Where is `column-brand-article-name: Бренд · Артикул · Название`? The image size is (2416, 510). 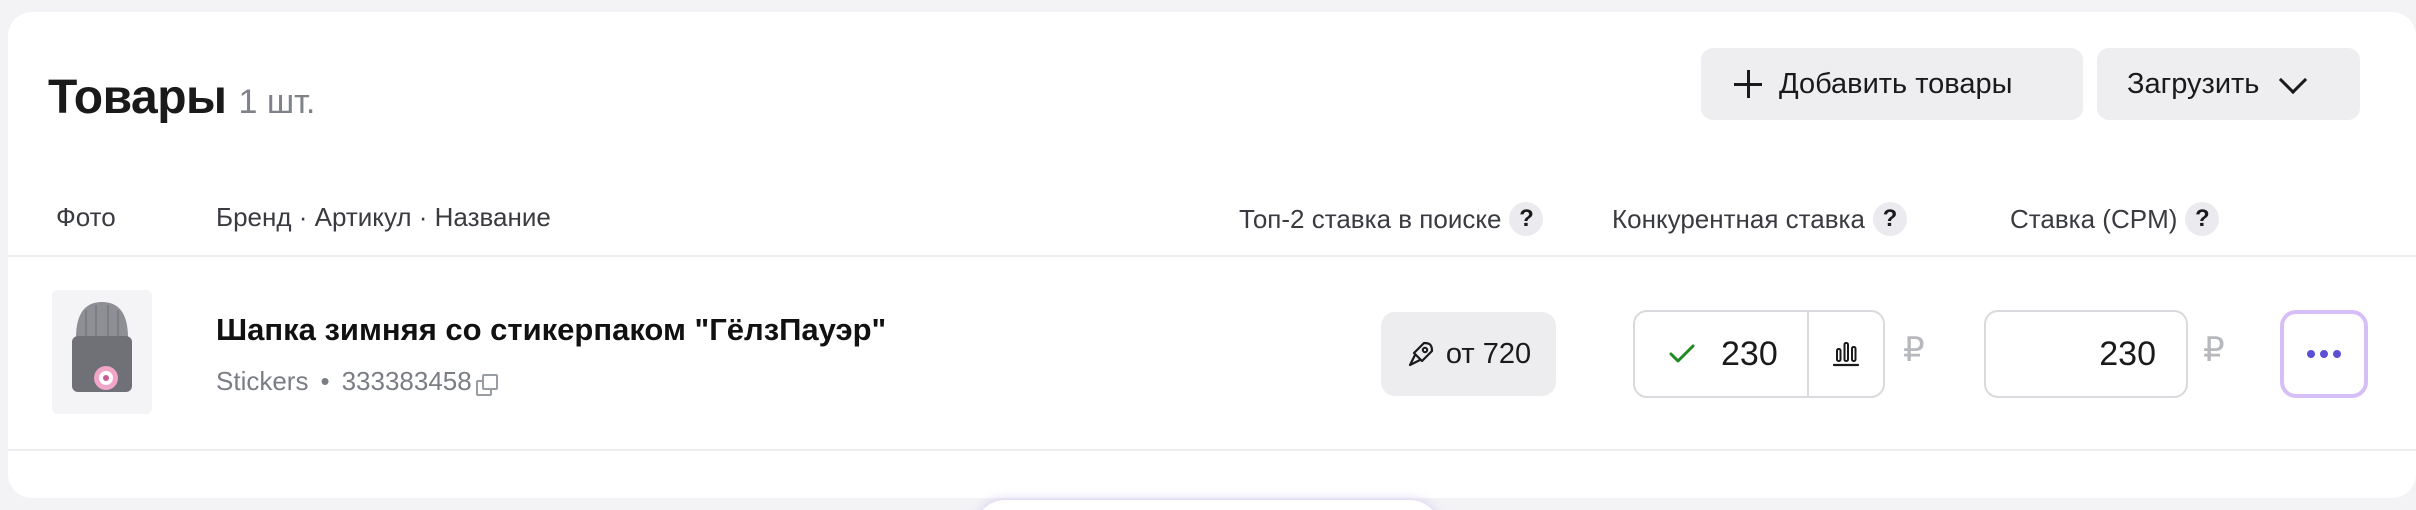 column-brand-article-name: Бренд · Артикул · Название is located at coordinates (383, 217).